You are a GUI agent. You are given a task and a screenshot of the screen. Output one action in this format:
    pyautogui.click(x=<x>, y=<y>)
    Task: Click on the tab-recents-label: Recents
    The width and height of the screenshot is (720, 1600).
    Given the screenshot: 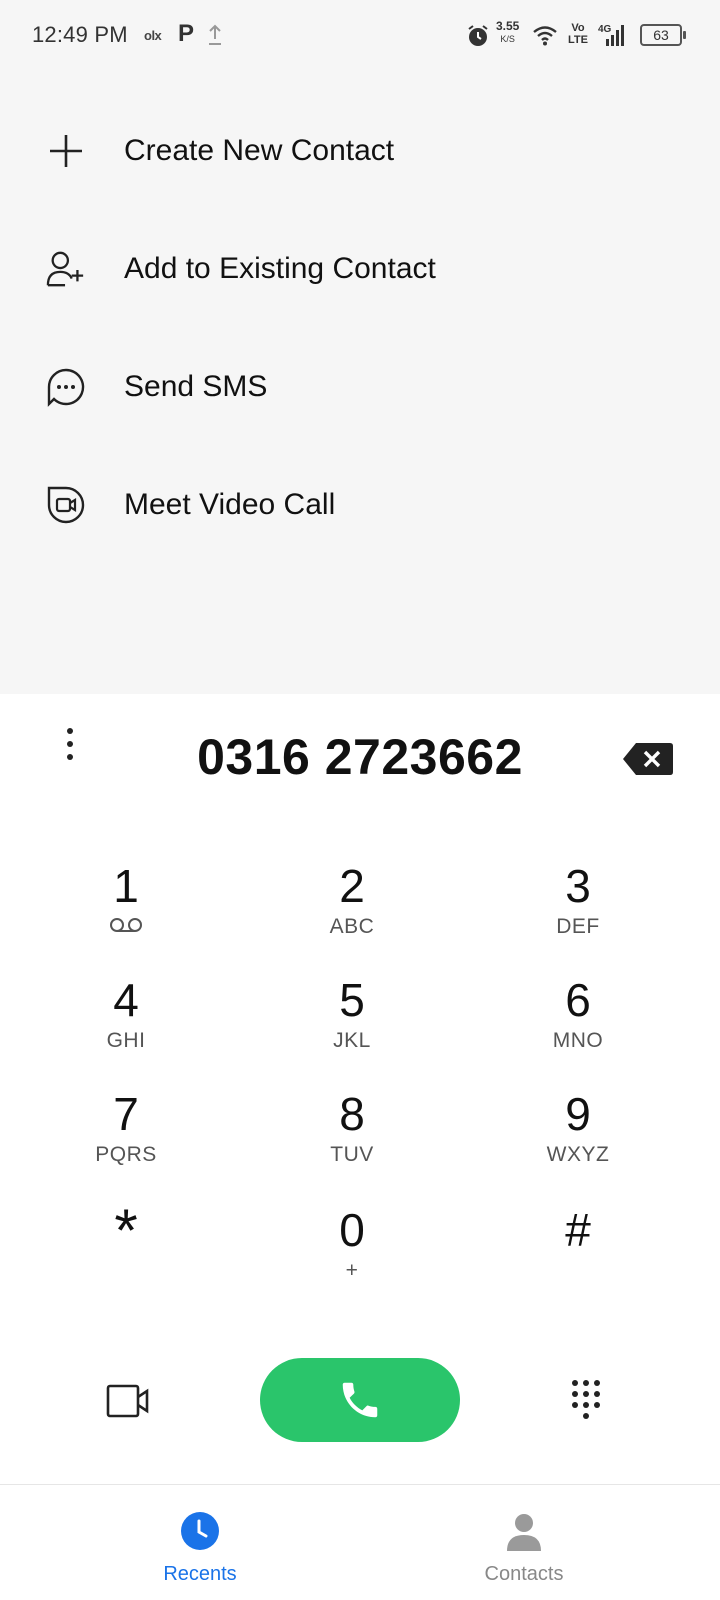 What is the action you would take?
    pyautogui.click(x=200, y=1574)
    